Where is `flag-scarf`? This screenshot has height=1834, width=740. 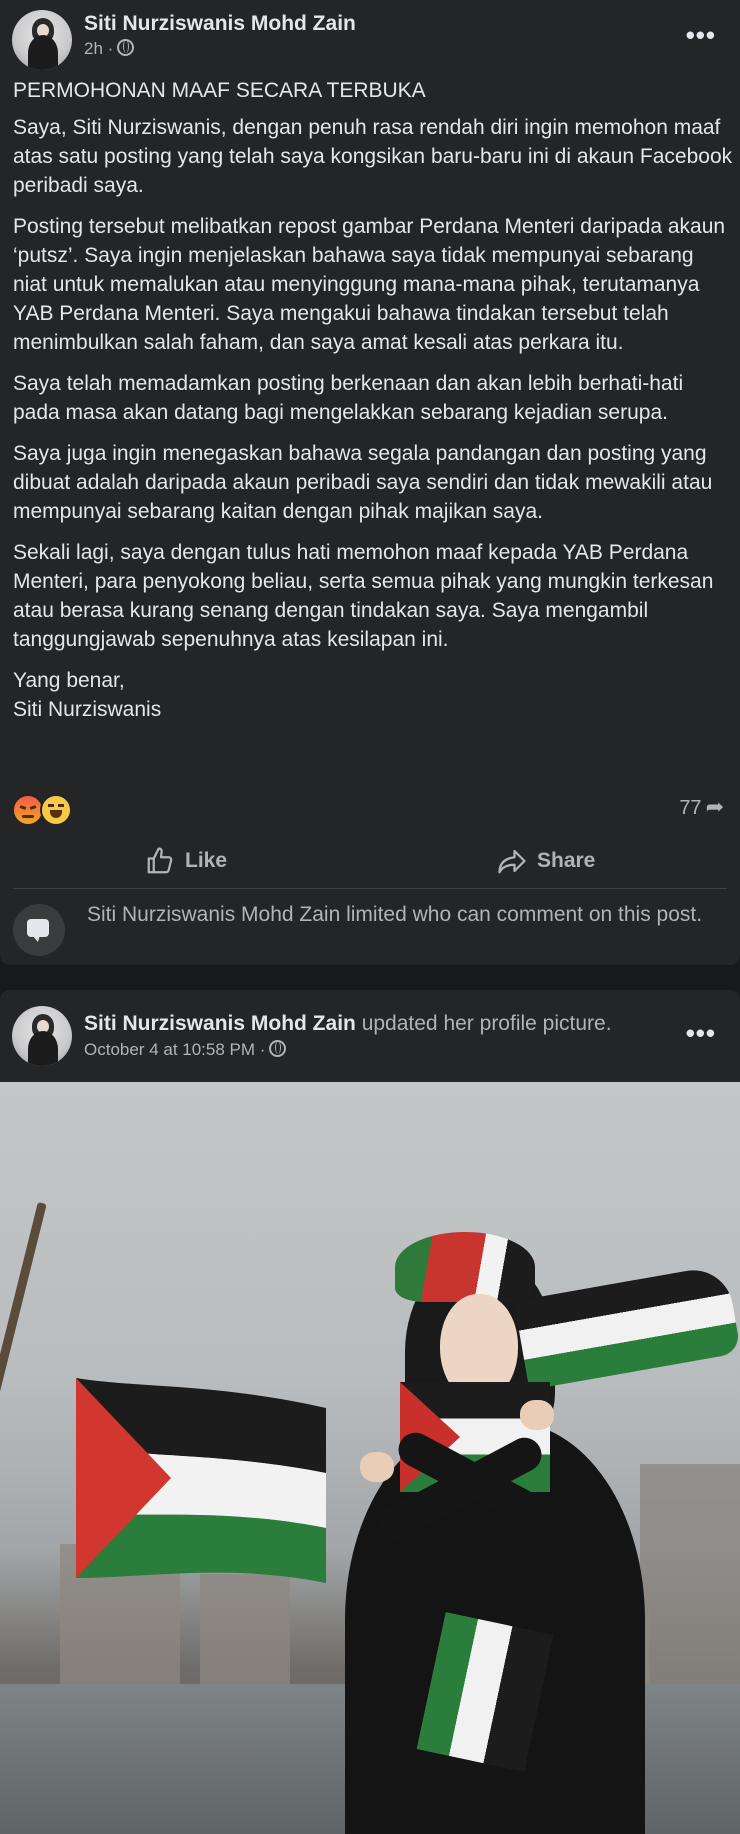 flag-scarf is located at coordinates (626, 1327).